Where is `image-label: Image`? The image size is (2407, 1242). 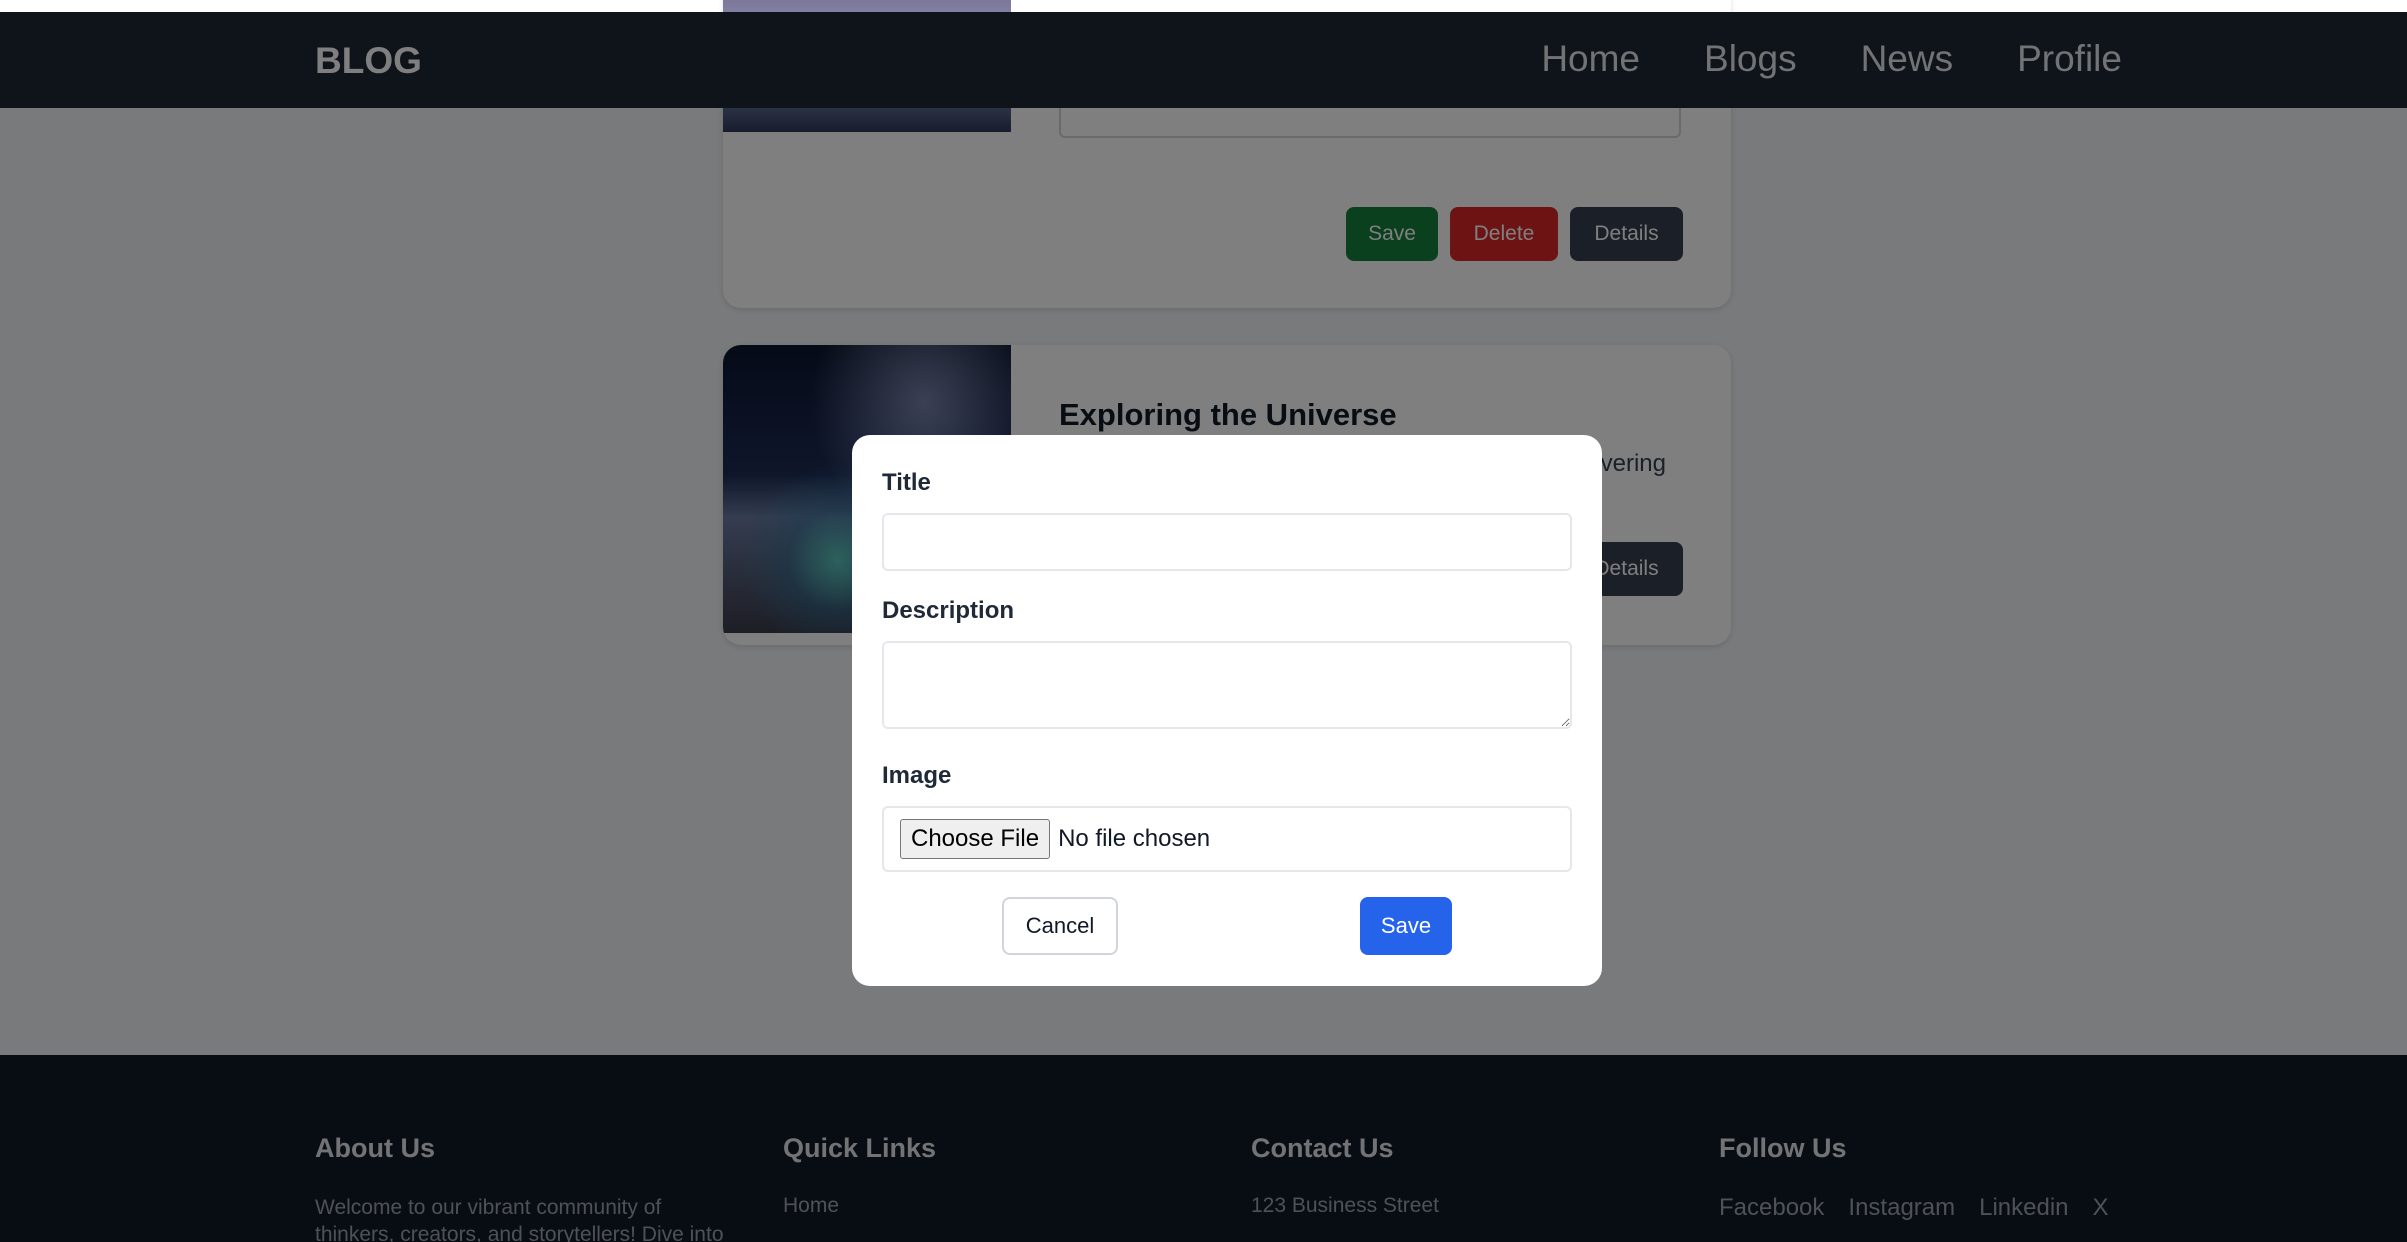
image-label: Image is located at coordinates (917, 775).